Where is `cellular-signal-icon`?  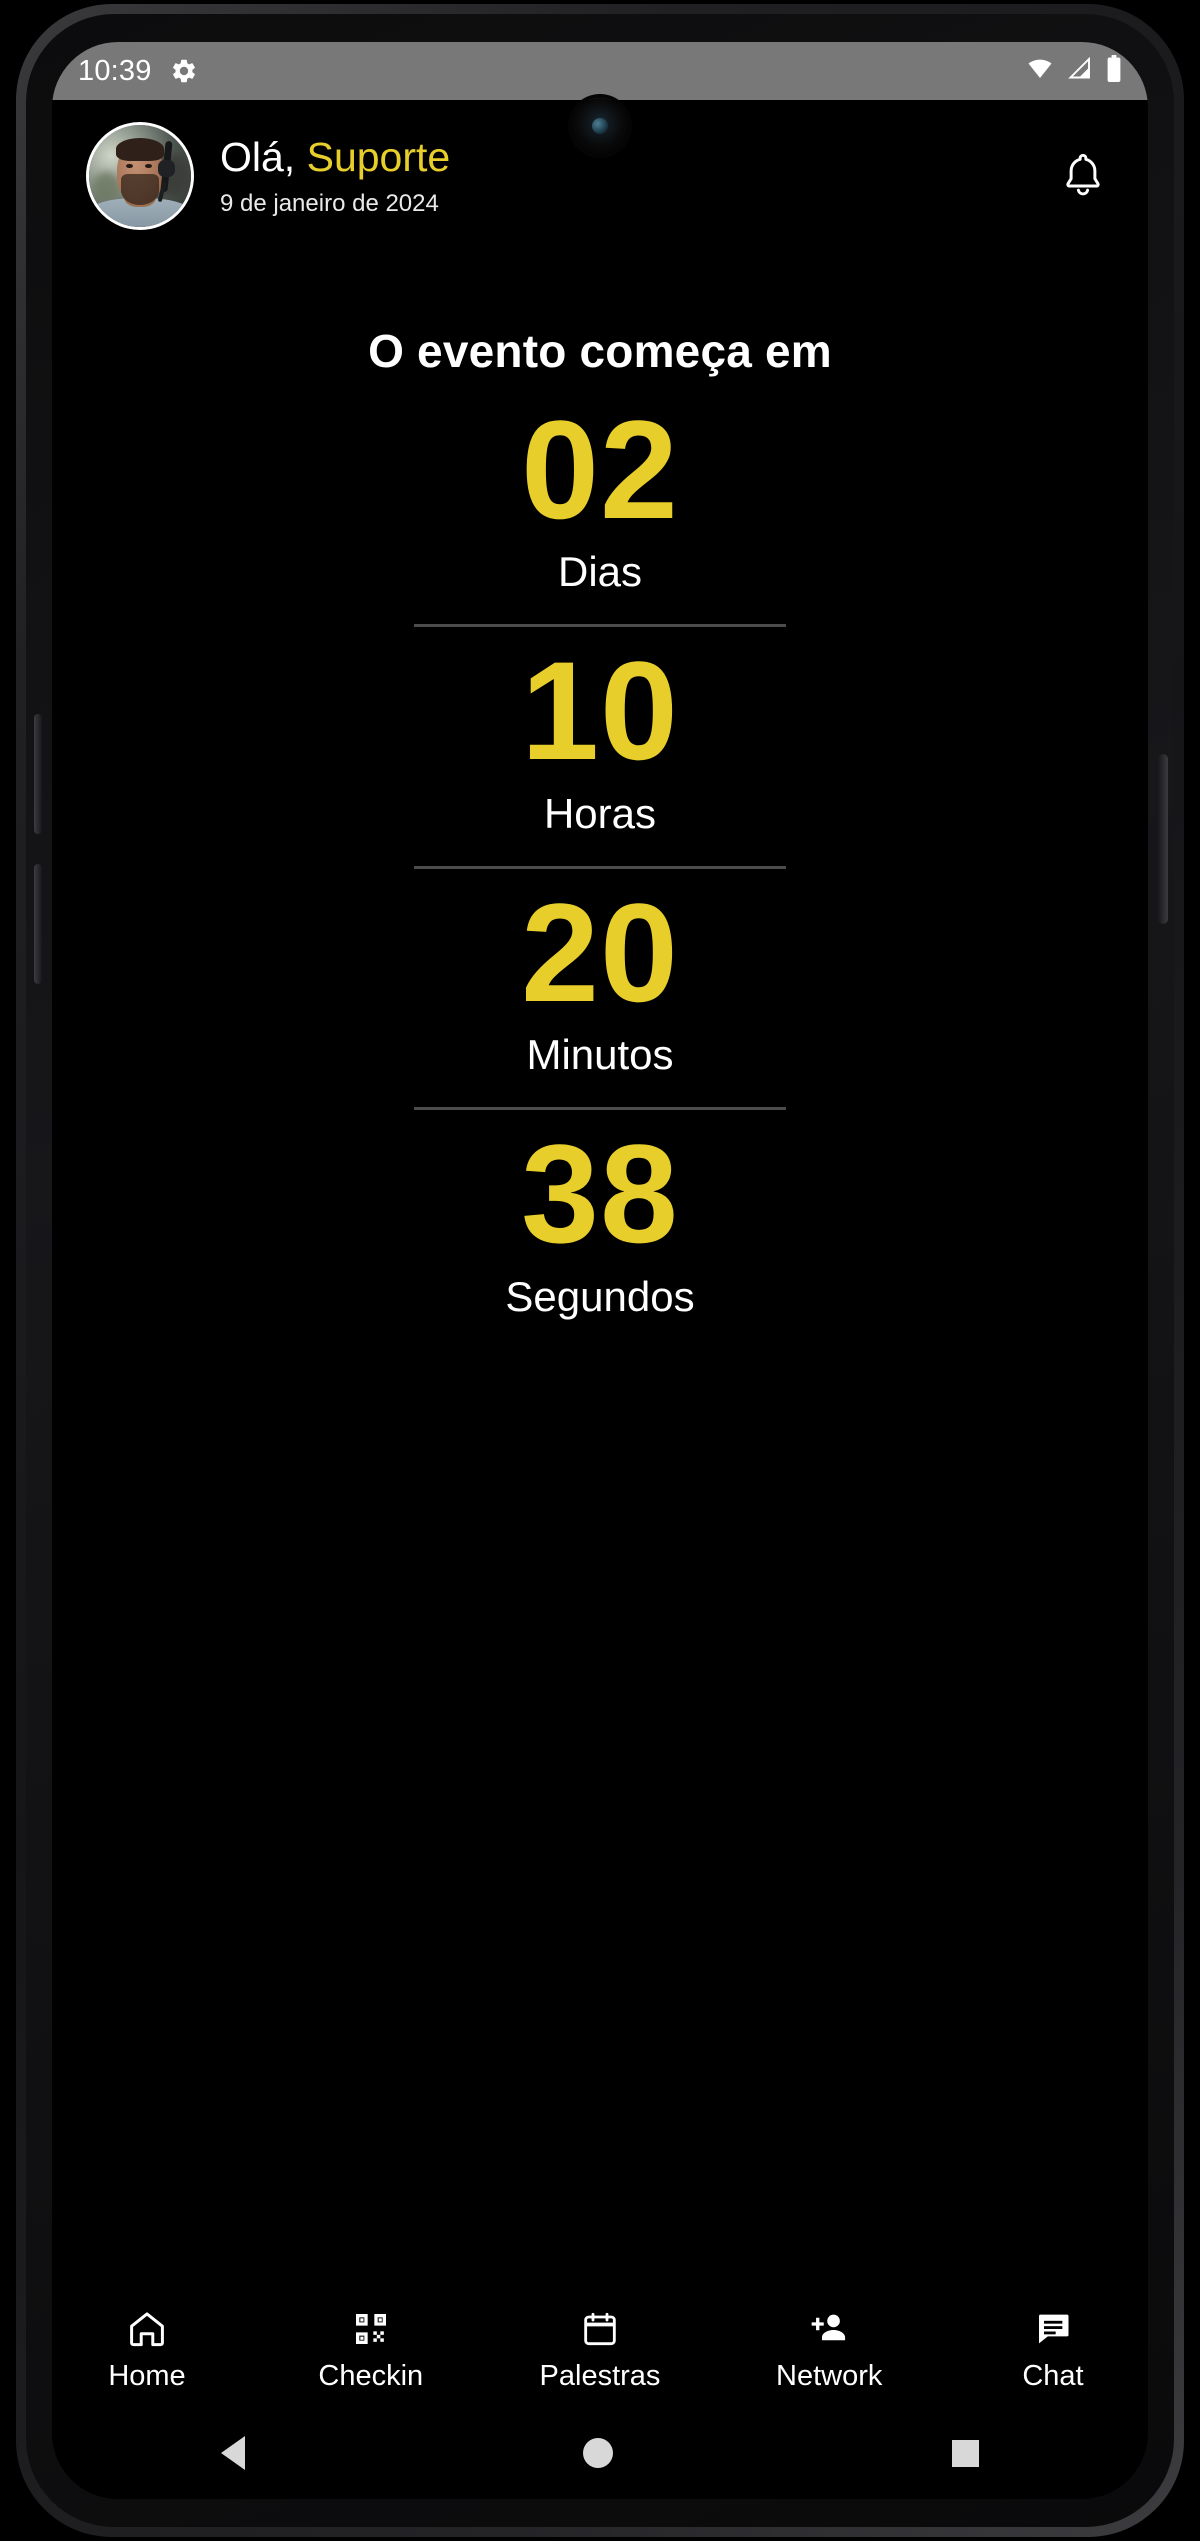
cellular-signal-icon is located at coordinates (1080, 71).